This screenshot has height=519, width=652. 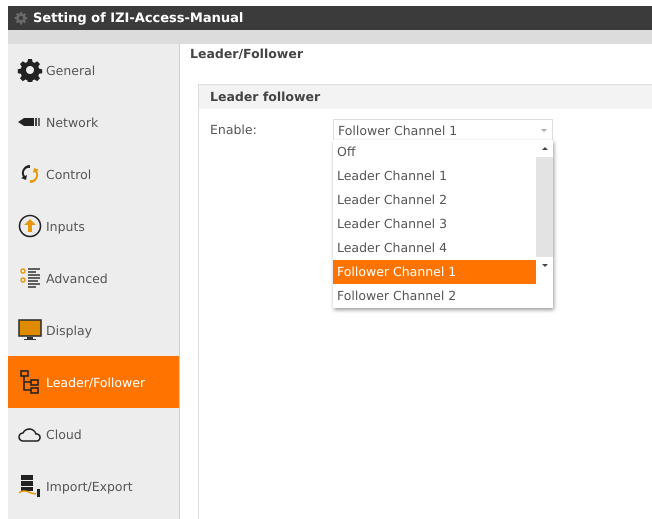 What do you see at coordinates (434, 200) in the screenshot?
I see `dropdown-option: Leader Channel 2` at bounding box center [434, 200].